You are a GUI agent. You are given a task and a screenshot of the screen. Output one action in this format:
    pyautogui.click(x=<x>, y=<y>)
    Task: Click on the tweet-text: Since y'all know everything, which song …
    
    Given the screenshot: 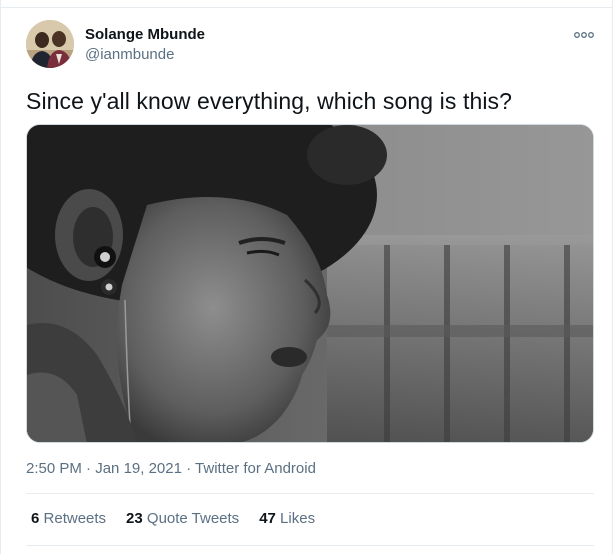 What is the action you would take?
    pyautogui.click(x=269, y=101)
    